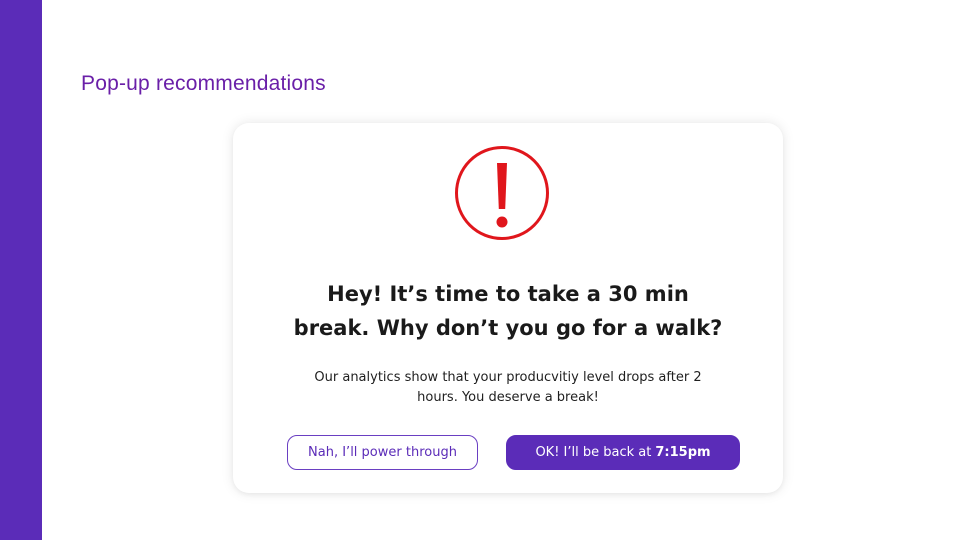 The width and height of the screenshot is (960, 540). I want to click on popup-headline-line-1: Hey! It’s time to take a 30 min, so click(508, 294).